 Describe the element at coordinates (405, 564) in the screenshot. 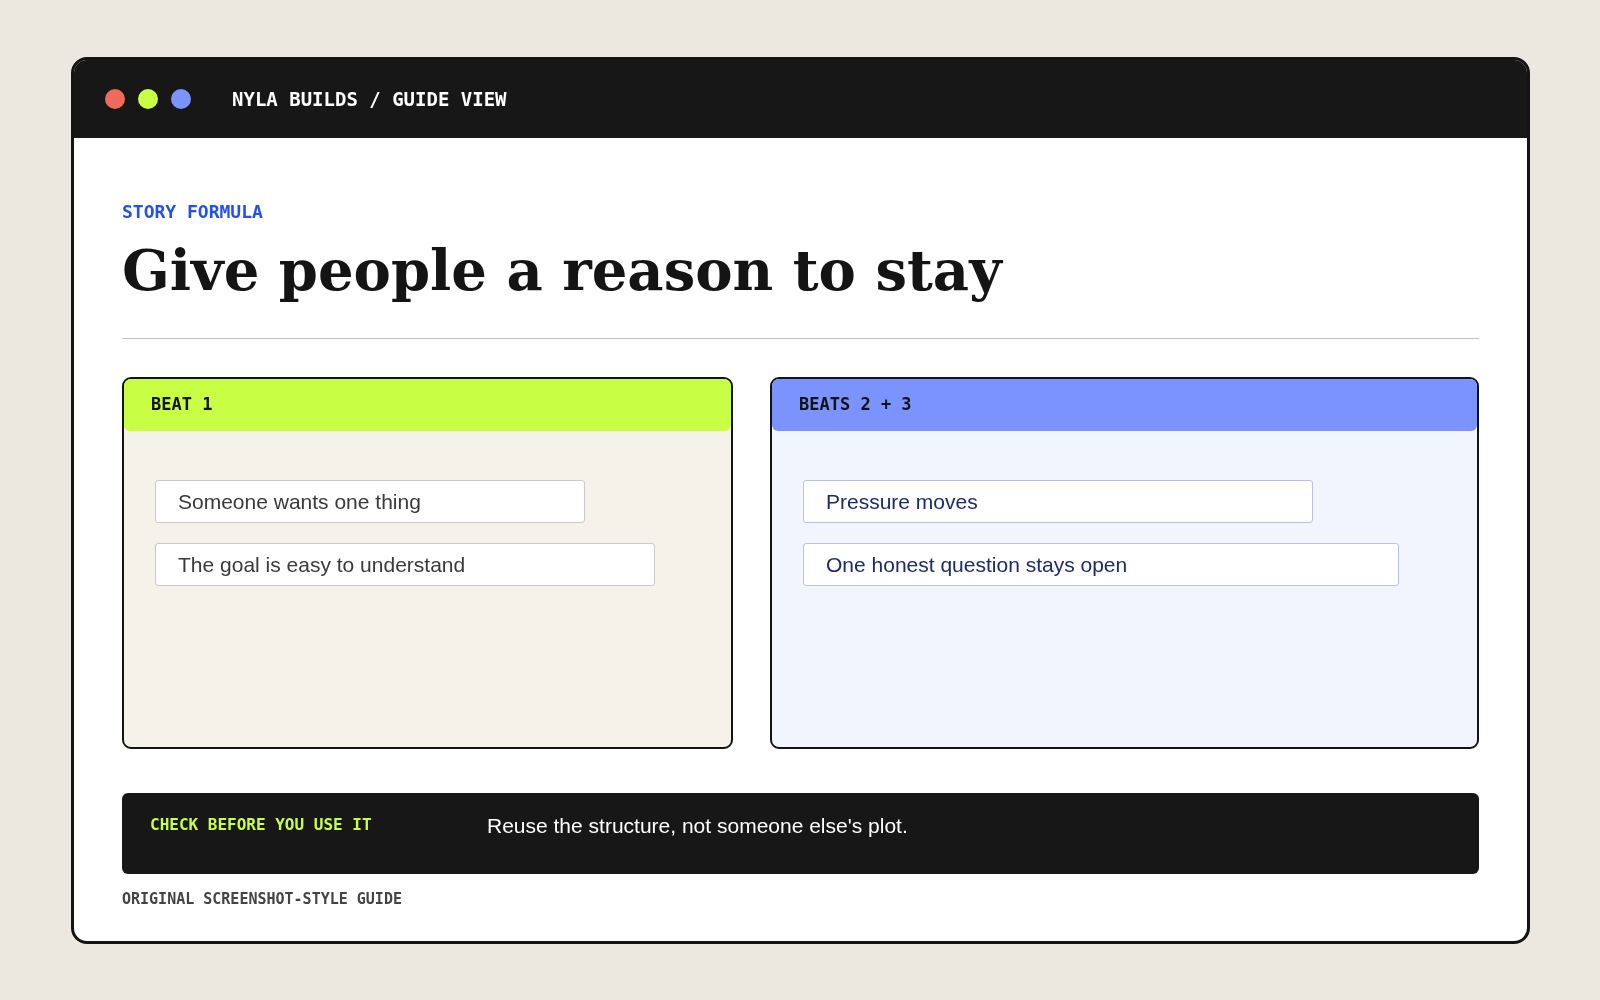

I see `beat-chip: The goal is easy to understand` at that location.